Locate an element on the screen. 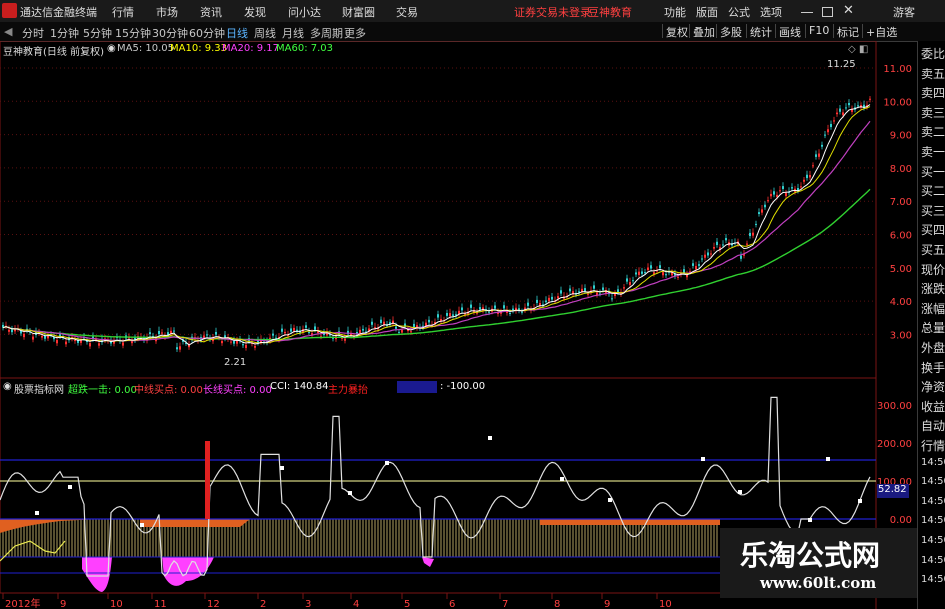  add-watchlist-button: +自选 is located at coordinates (879, 31).